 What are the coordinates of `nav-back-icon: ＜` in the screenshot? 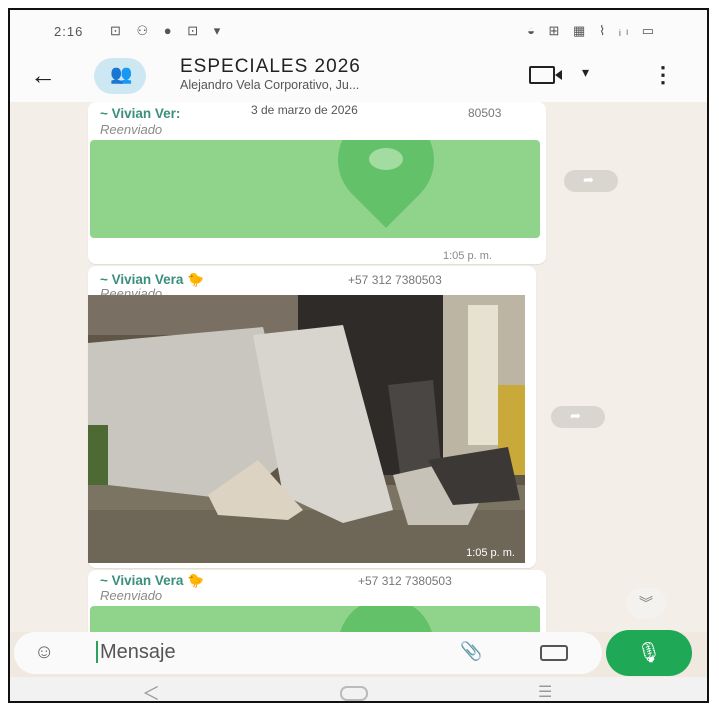 It's located at (151, 690).